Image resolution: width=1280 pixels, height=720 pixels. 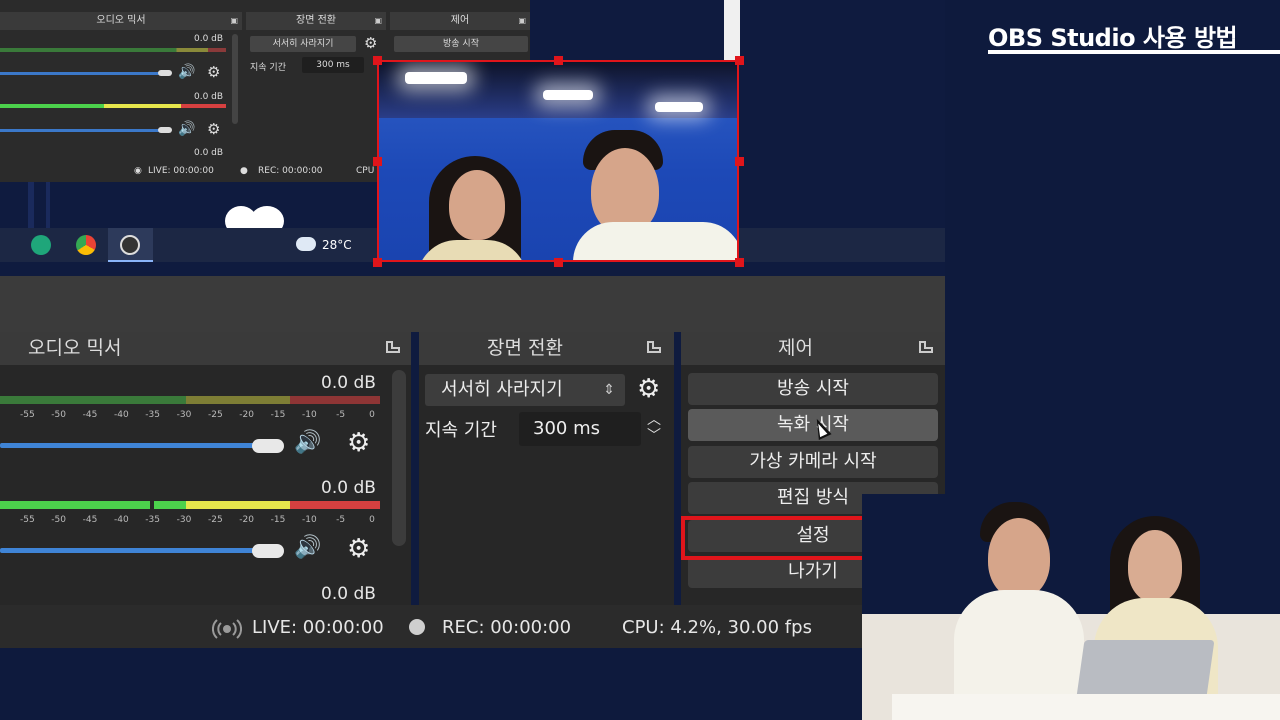 I want to click on channel-2-volume-knob, so click(x=268, y=551).